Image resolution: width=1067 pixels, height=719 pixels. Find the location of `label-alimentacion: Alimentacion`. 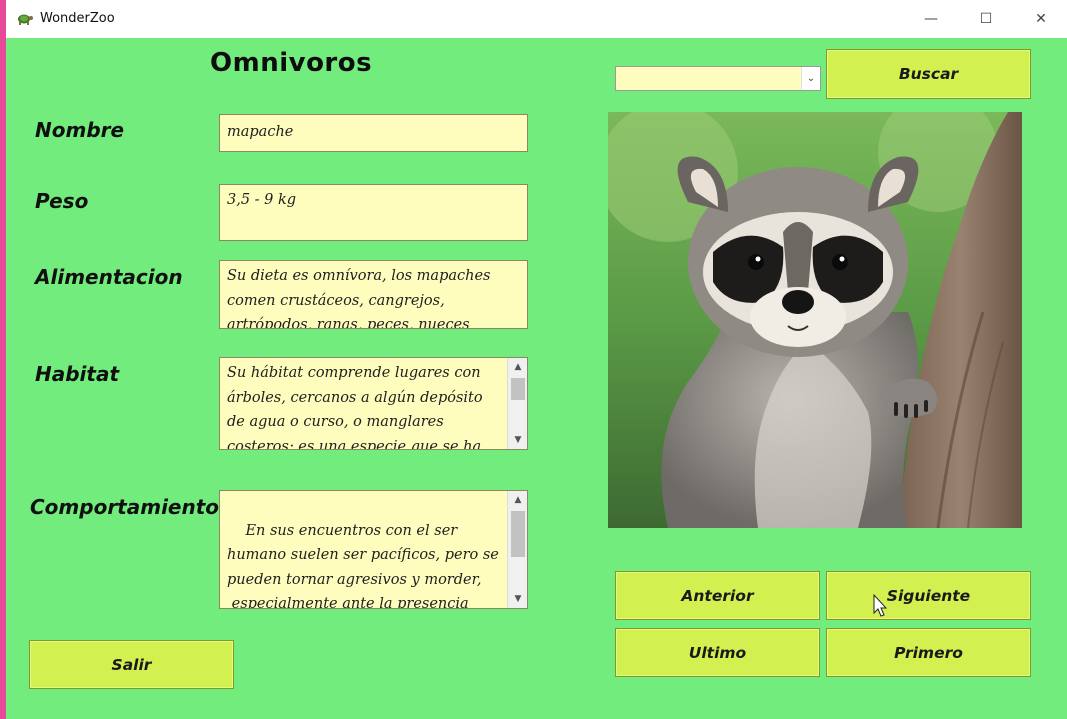

label-alimentacion: Alimentacion is located at coordinates (109, 277).